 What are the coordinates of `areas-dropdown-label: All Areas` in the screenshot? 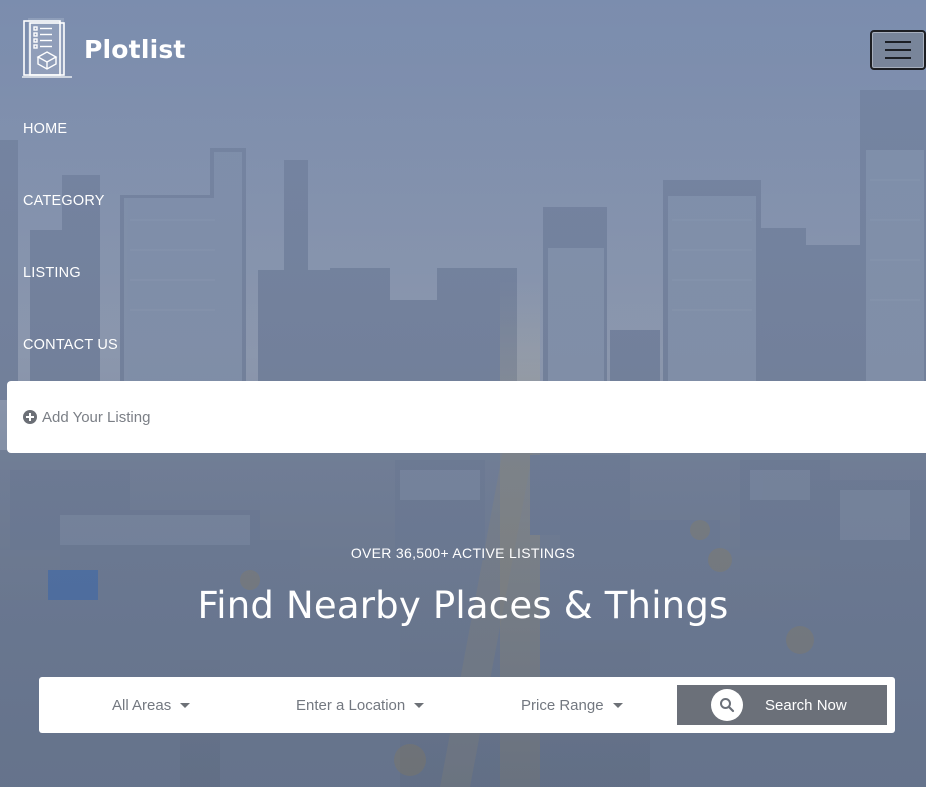 It's located at (142, 705).